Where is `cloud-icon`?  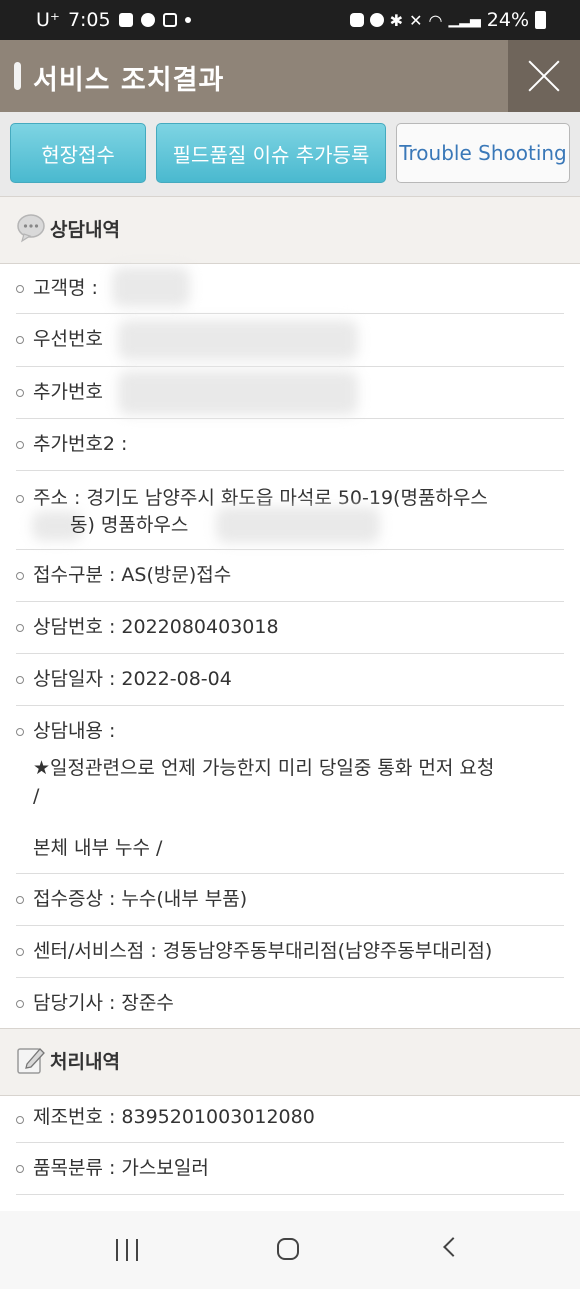 cloud-icon is located at coordinates (147, 20).